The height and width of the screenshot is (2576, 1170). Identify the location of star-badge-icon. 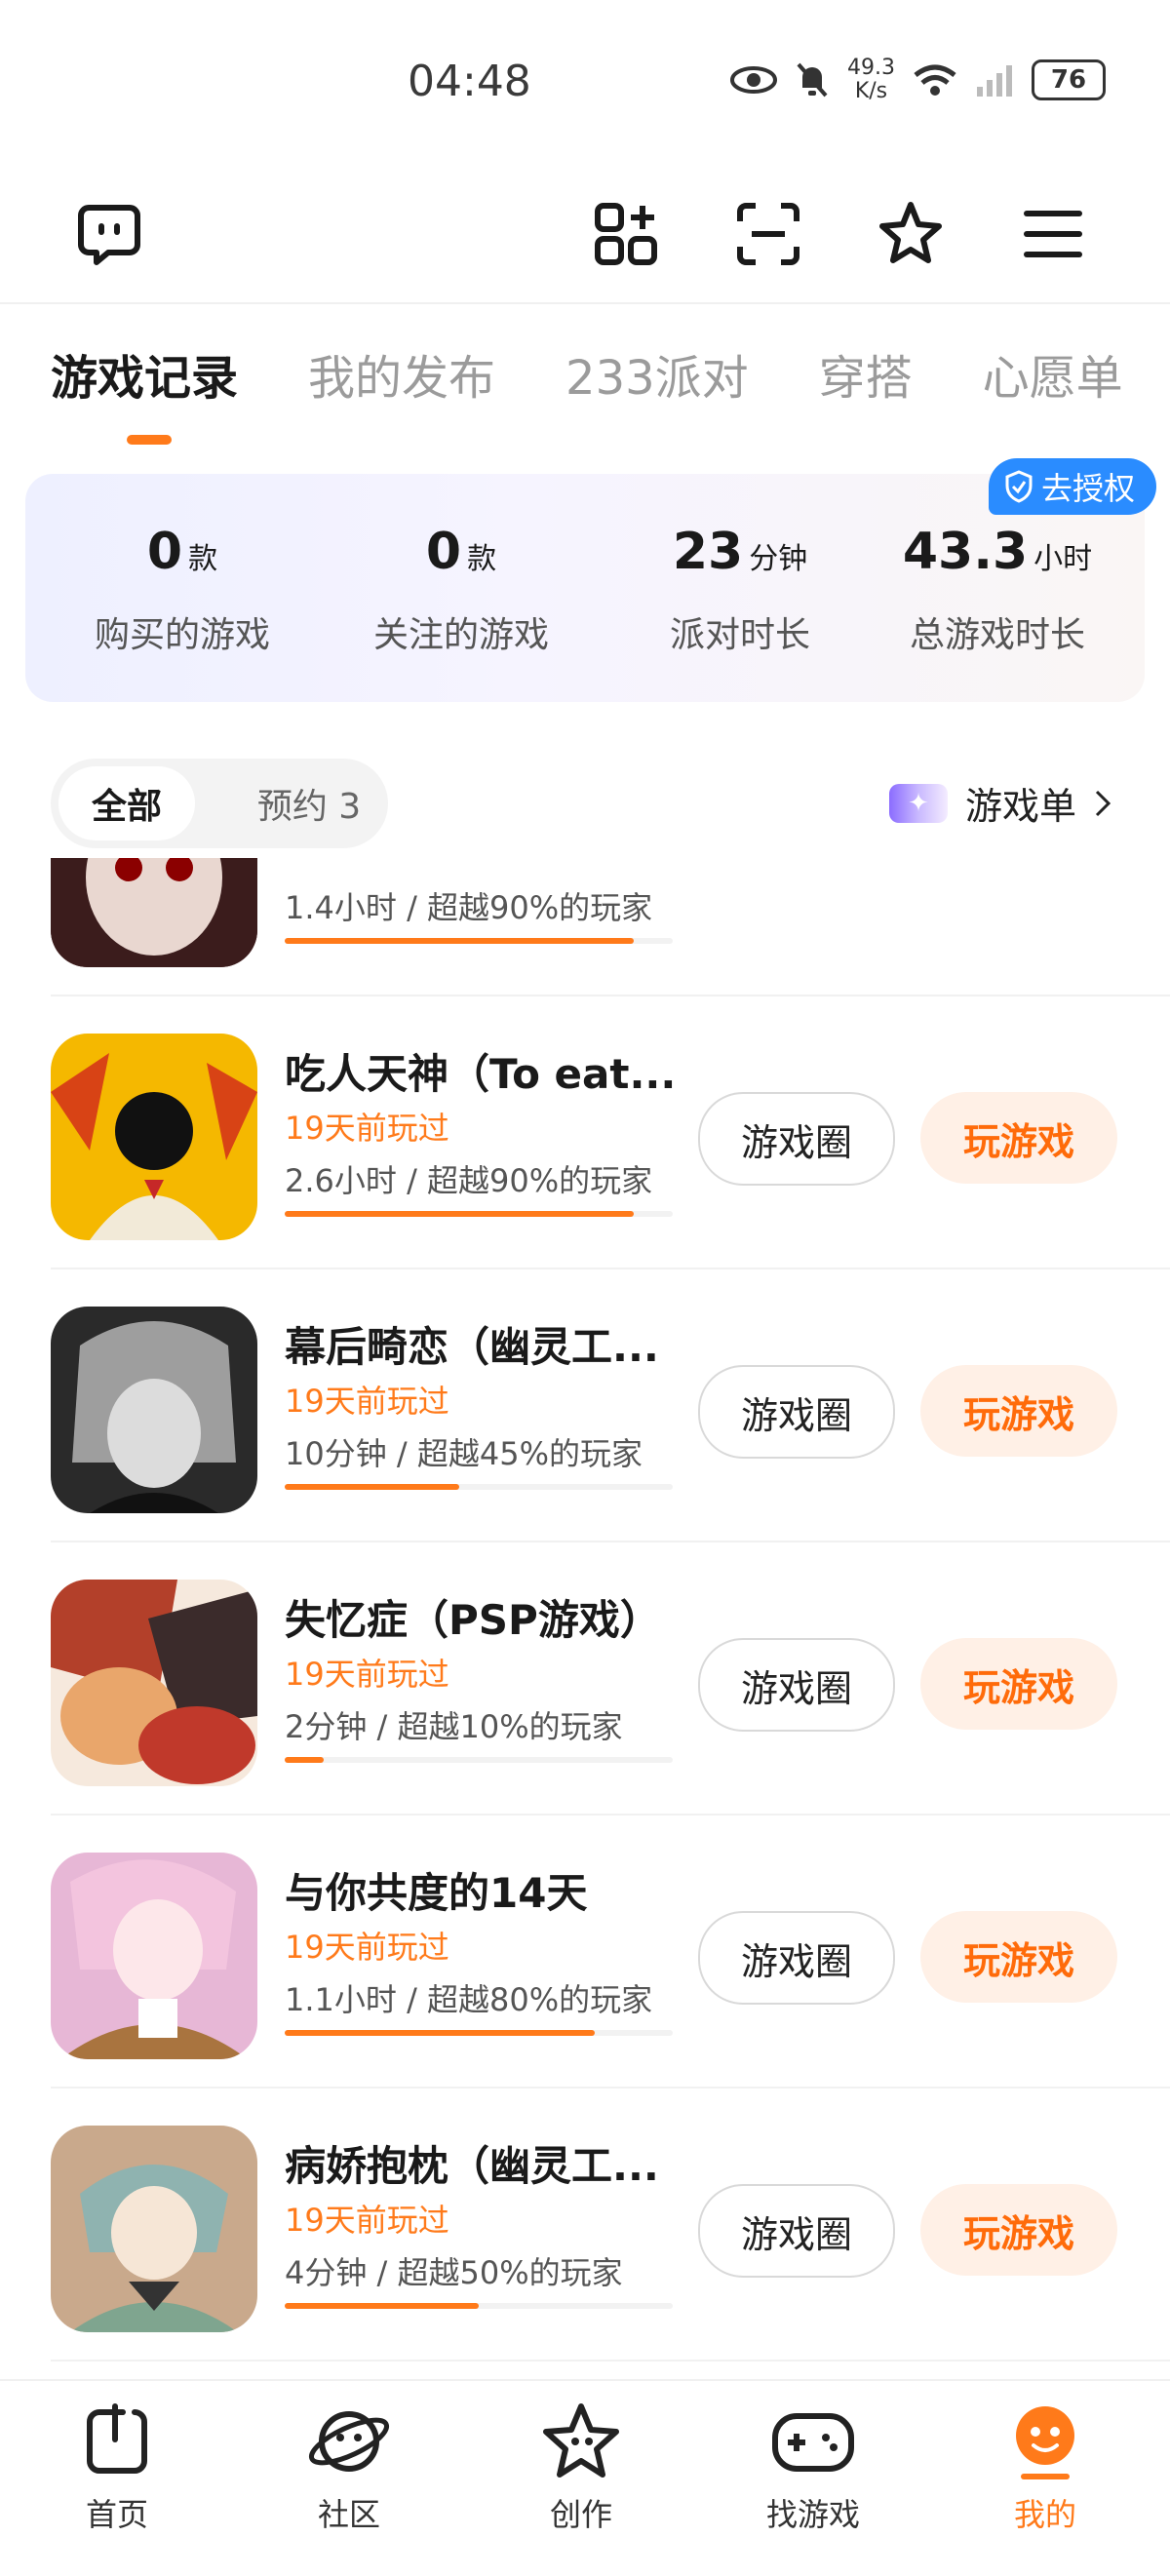
(911, 234).